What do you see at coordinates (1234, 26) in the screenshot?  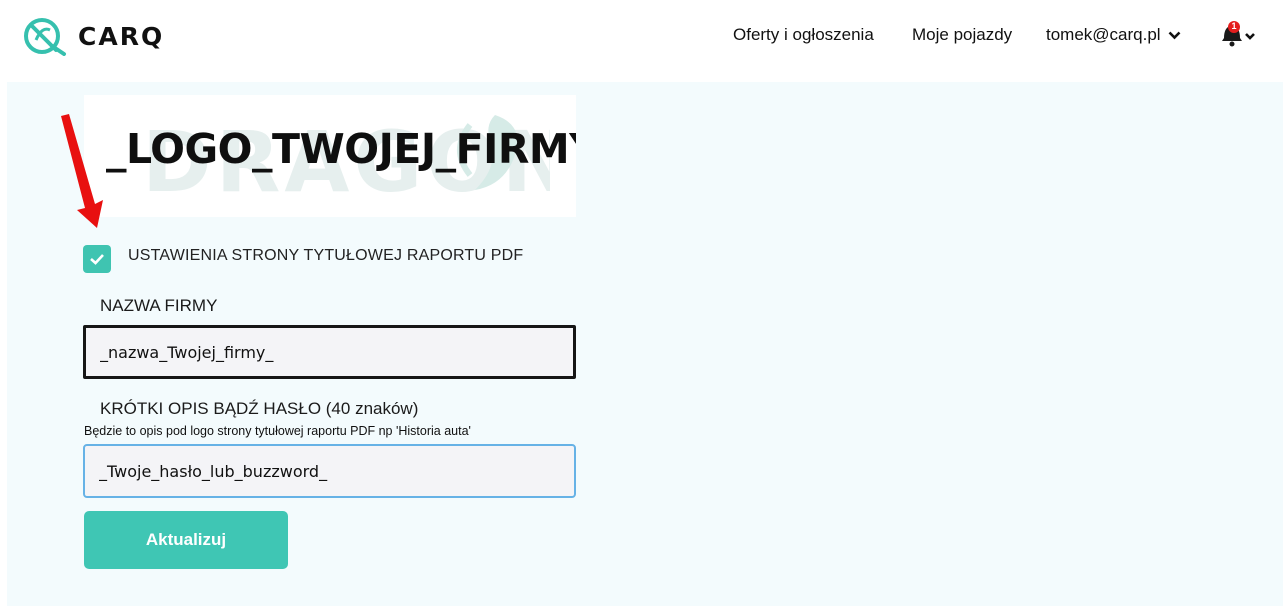 I see `notification-badge-count: 1` at bounding box center [1234, 26].